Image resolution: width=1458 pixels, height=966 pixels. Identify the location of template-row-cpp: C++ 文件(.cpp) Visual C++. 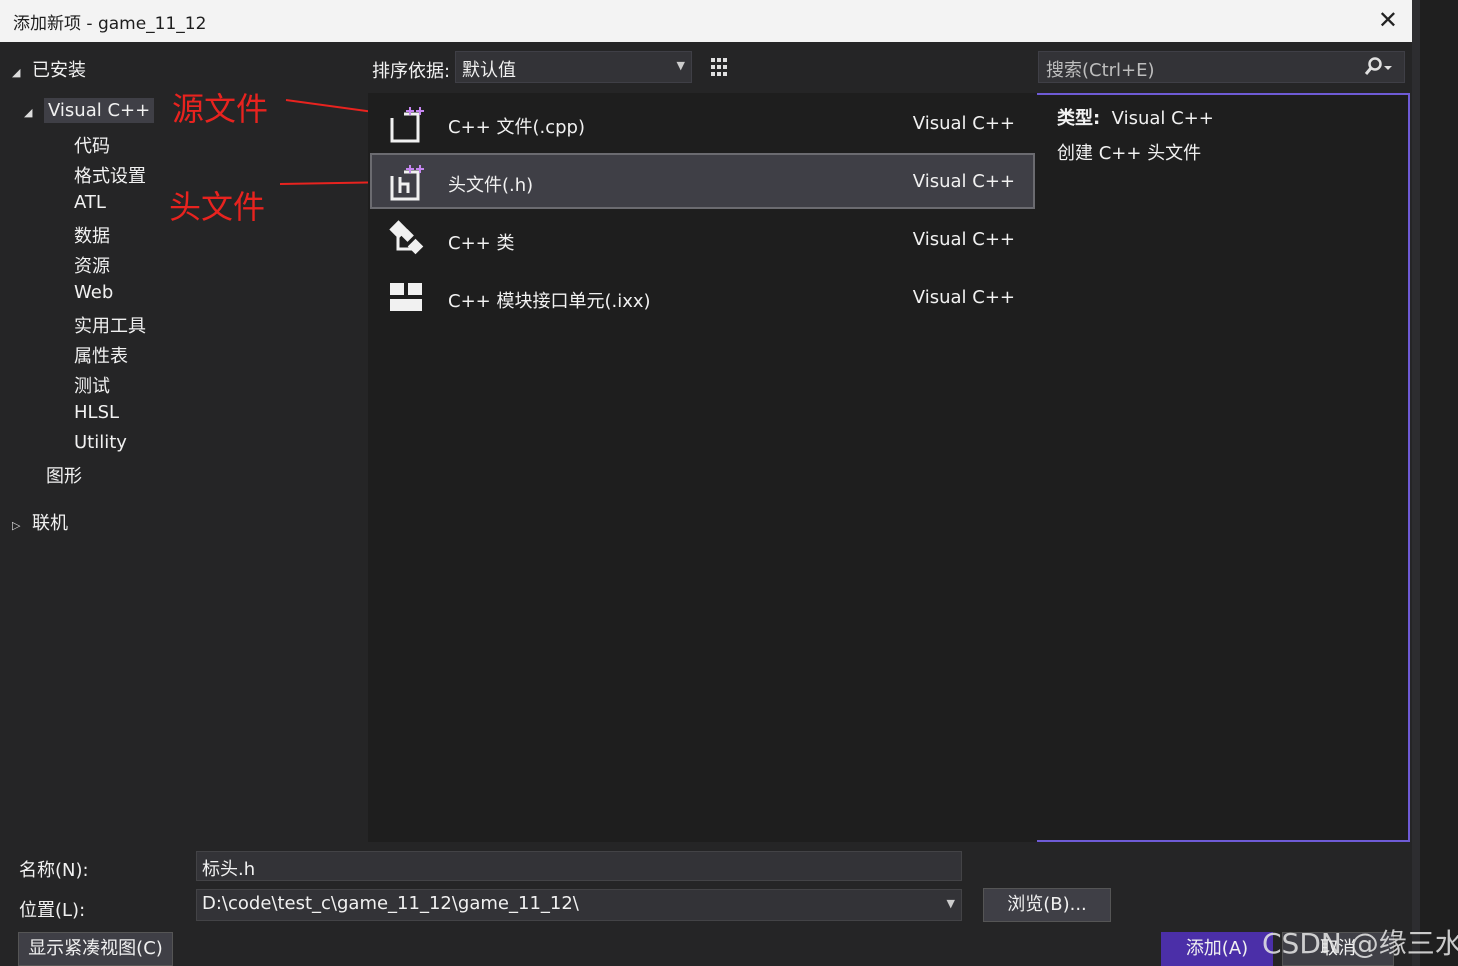
(702, 123).